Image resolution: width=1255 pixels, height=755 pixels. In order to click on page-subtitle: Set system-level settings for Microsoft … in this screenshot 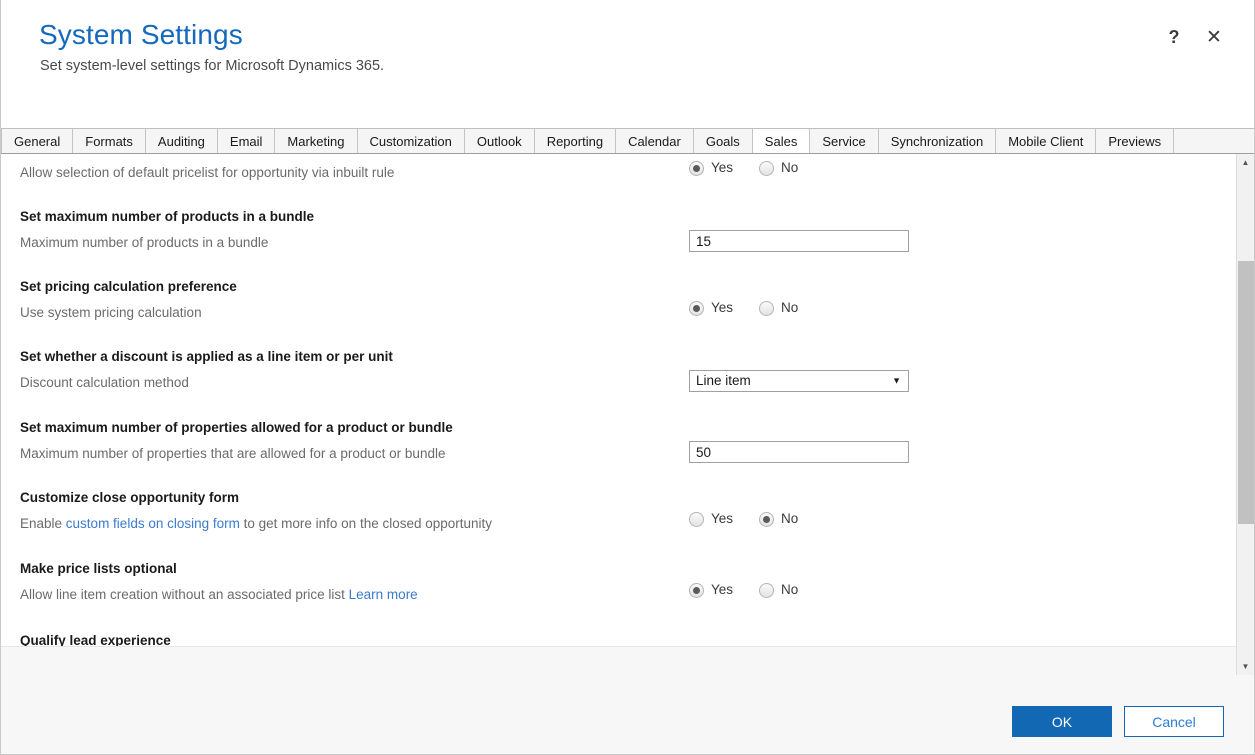, I will do `click(212, 66)`.